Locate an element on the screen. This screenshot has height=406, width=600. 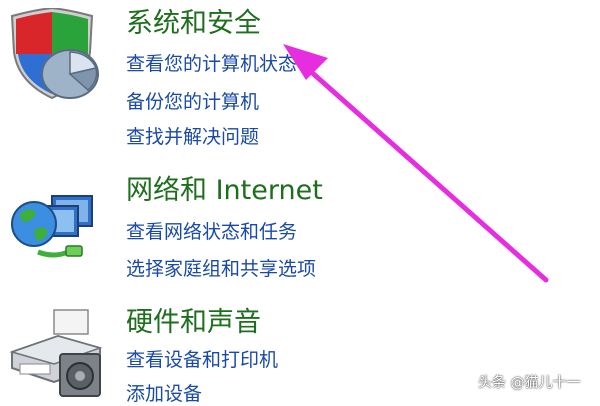
link-view-network-status: 查看网络状态和任务 is located at coordinates (211, 232).